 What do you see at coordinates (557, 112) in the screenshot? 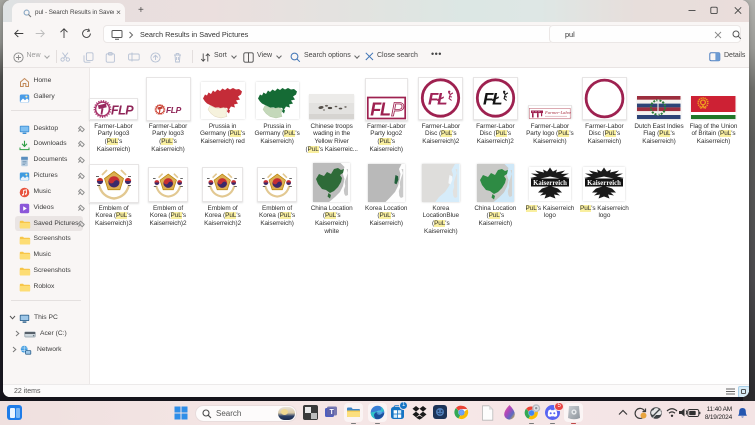
I see `svg-text: Farmer-Labor` at bounding box center [557, 112].